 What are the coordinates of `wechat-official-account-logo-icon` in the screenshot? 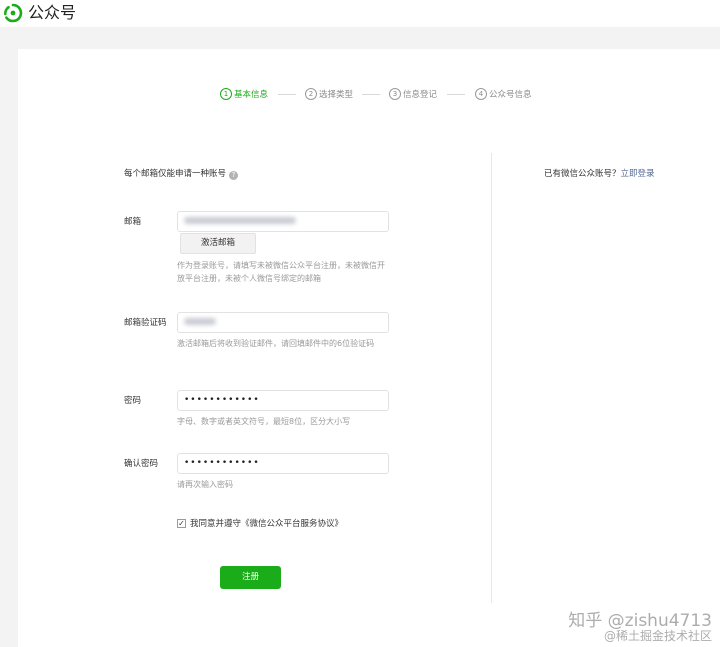 It's located at (13, 13).